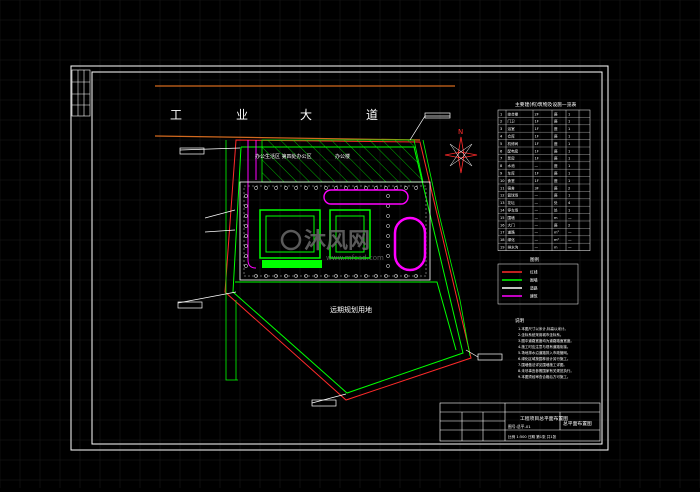 The image size is (700, 492). What do you see at coordinates (540, 334) in the screenshot?
I see `note-line: 2.坐标系统采用城市坐标系。` at bounding box center [540, 334].